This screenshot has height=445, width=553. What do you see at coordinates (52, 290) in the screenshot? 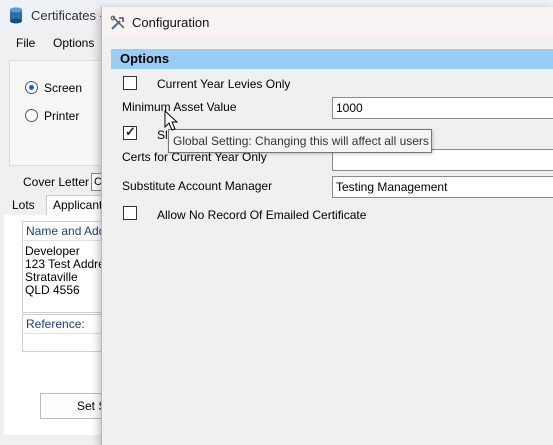
I see `address-line: QLD 4556` at bounding box center [52, 290].